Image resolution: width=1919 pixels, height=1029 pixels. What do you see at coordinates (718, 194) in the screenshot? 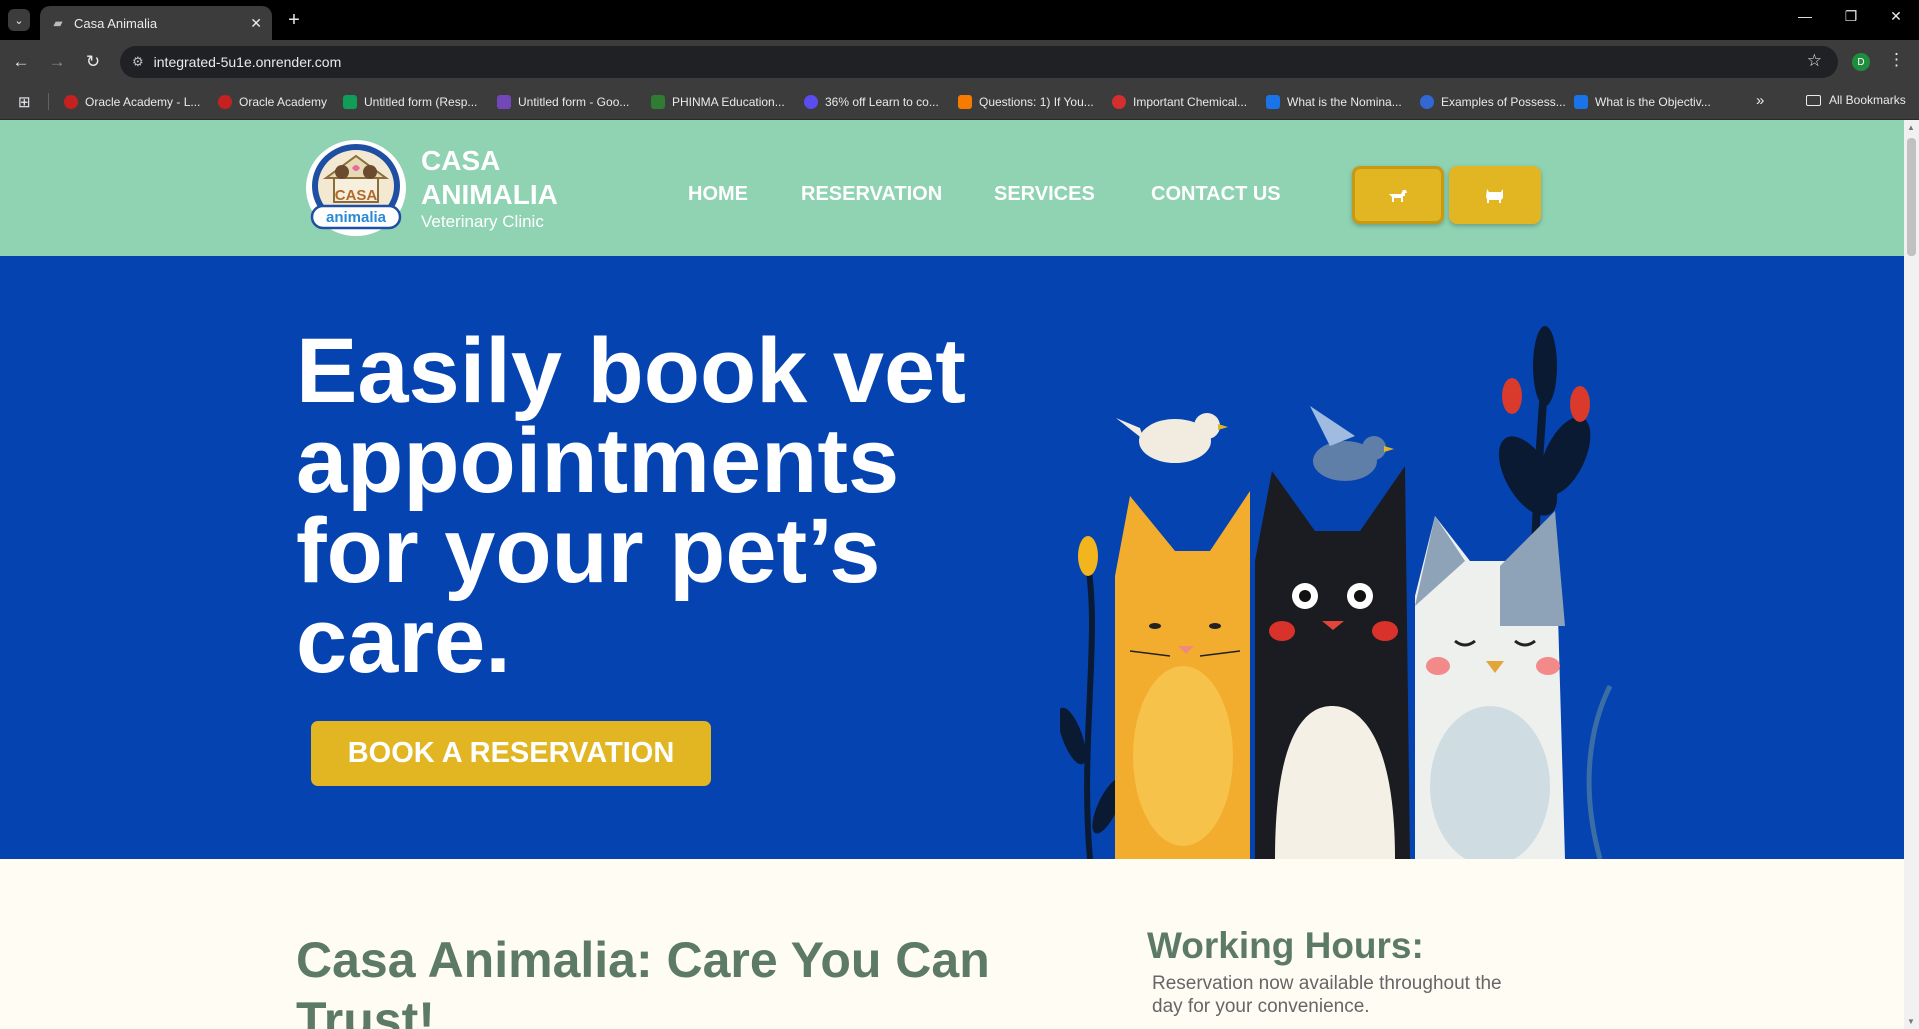
I see `nav-home: HOME` at bounding box center [718, 194].